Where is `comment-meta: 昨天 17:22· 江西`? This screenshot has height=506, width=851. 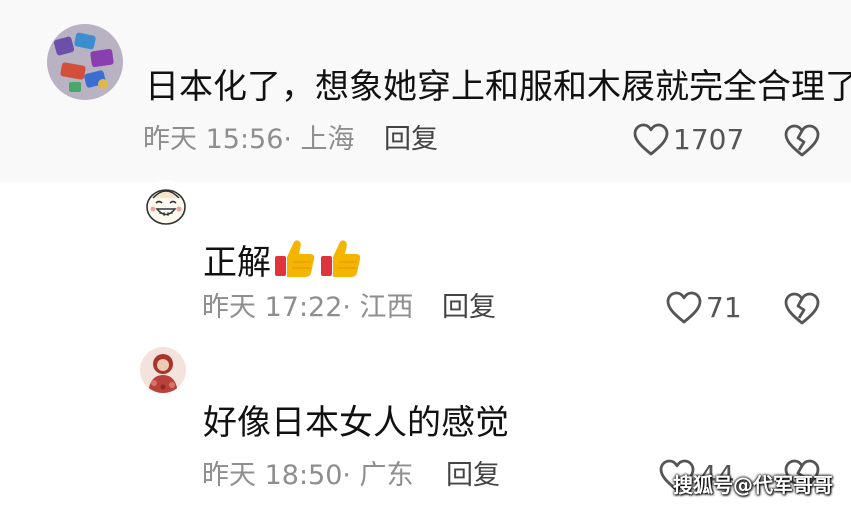 comment-meta: 昨天 17:22· 江西 is located at coordinates (308, 307).